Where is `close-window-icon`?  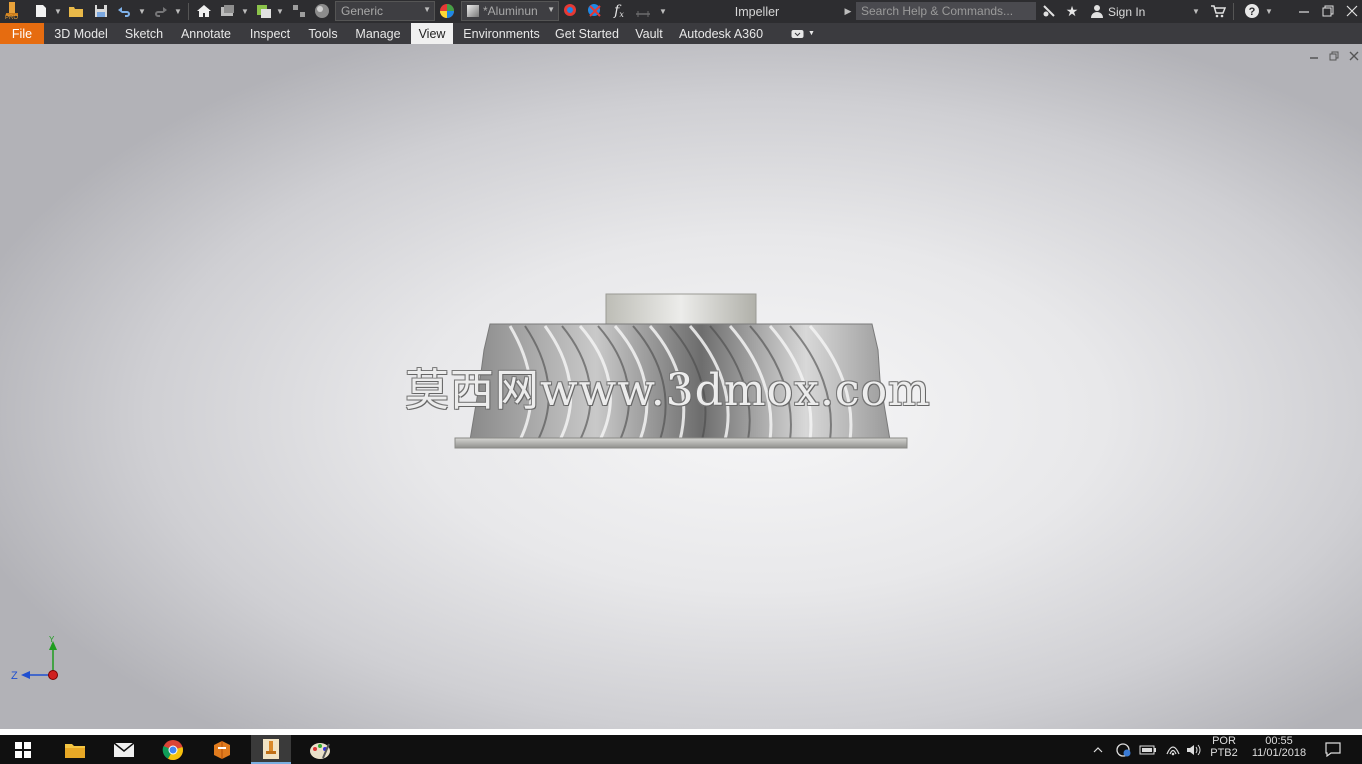 close-window-icon is located at coordinates (1352, 11).